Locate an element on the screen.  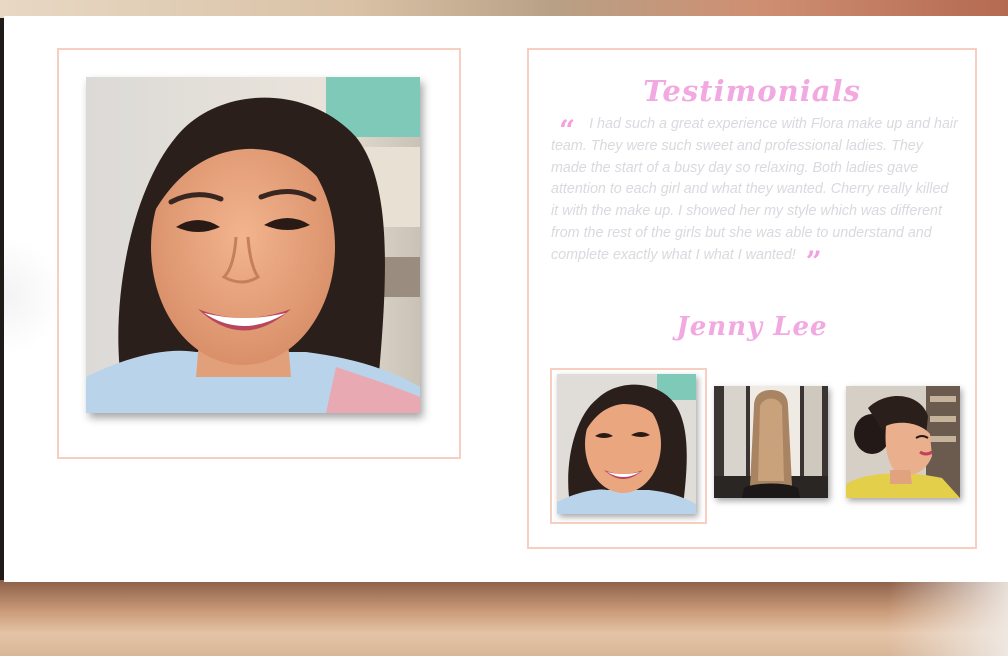
thumbnail-2-long-hair-back is located at coordinates (771, 442).